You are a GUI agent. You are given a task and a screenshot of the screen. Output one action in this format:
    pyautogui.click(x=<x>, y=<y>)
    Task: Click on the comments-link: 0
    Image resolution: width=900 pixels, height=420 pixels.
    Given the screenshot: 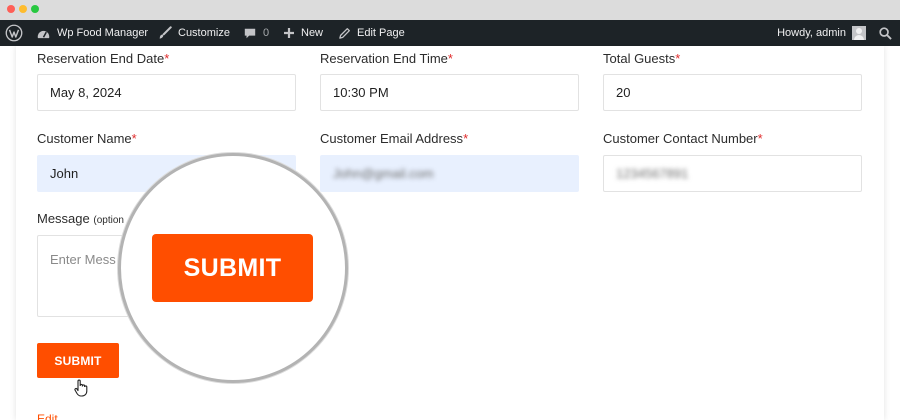 What is the action you would take?
    pyautogui.click(x=256, y=33)
    